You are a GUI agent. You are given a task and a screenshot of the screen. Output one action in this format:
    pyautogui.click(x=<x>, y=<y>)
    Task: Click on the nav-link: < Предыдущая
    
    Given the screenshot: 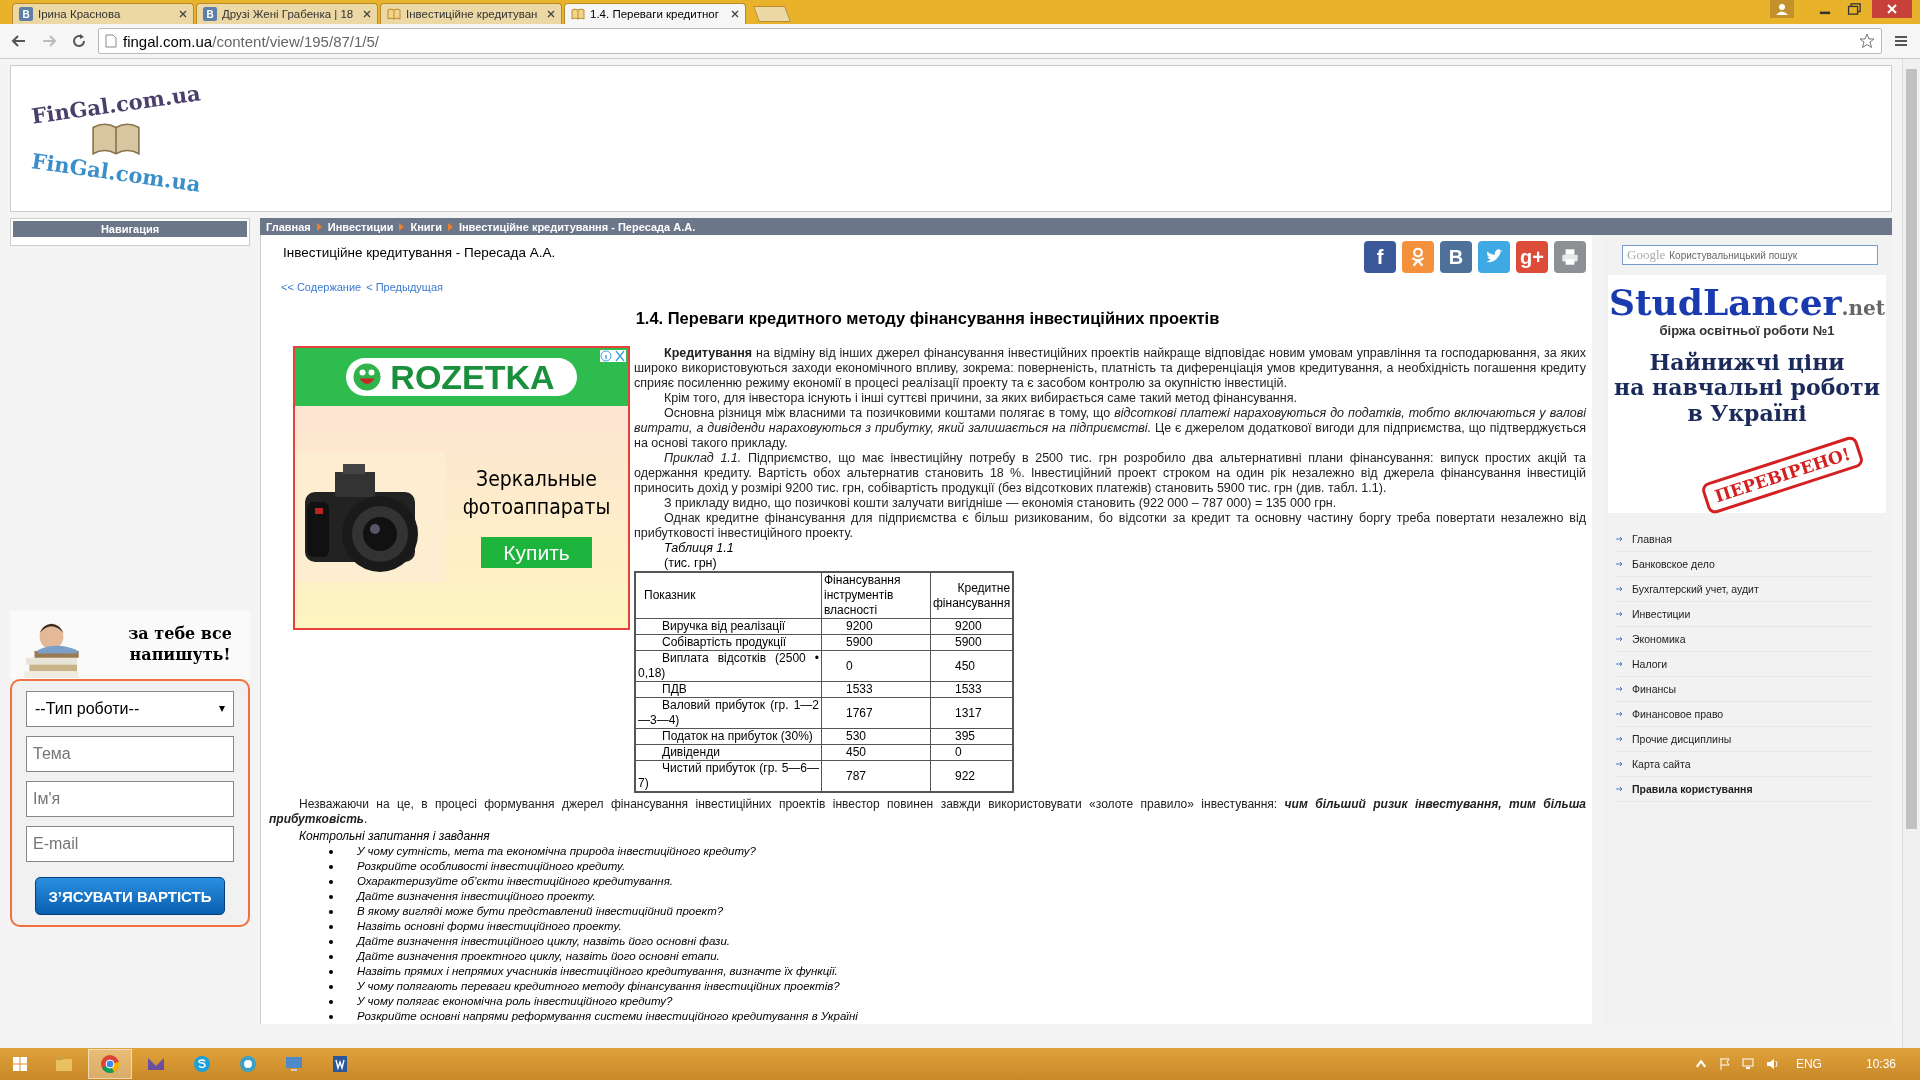 What is the action you would take?
    pyautogui.click(x=404, y=287)
    